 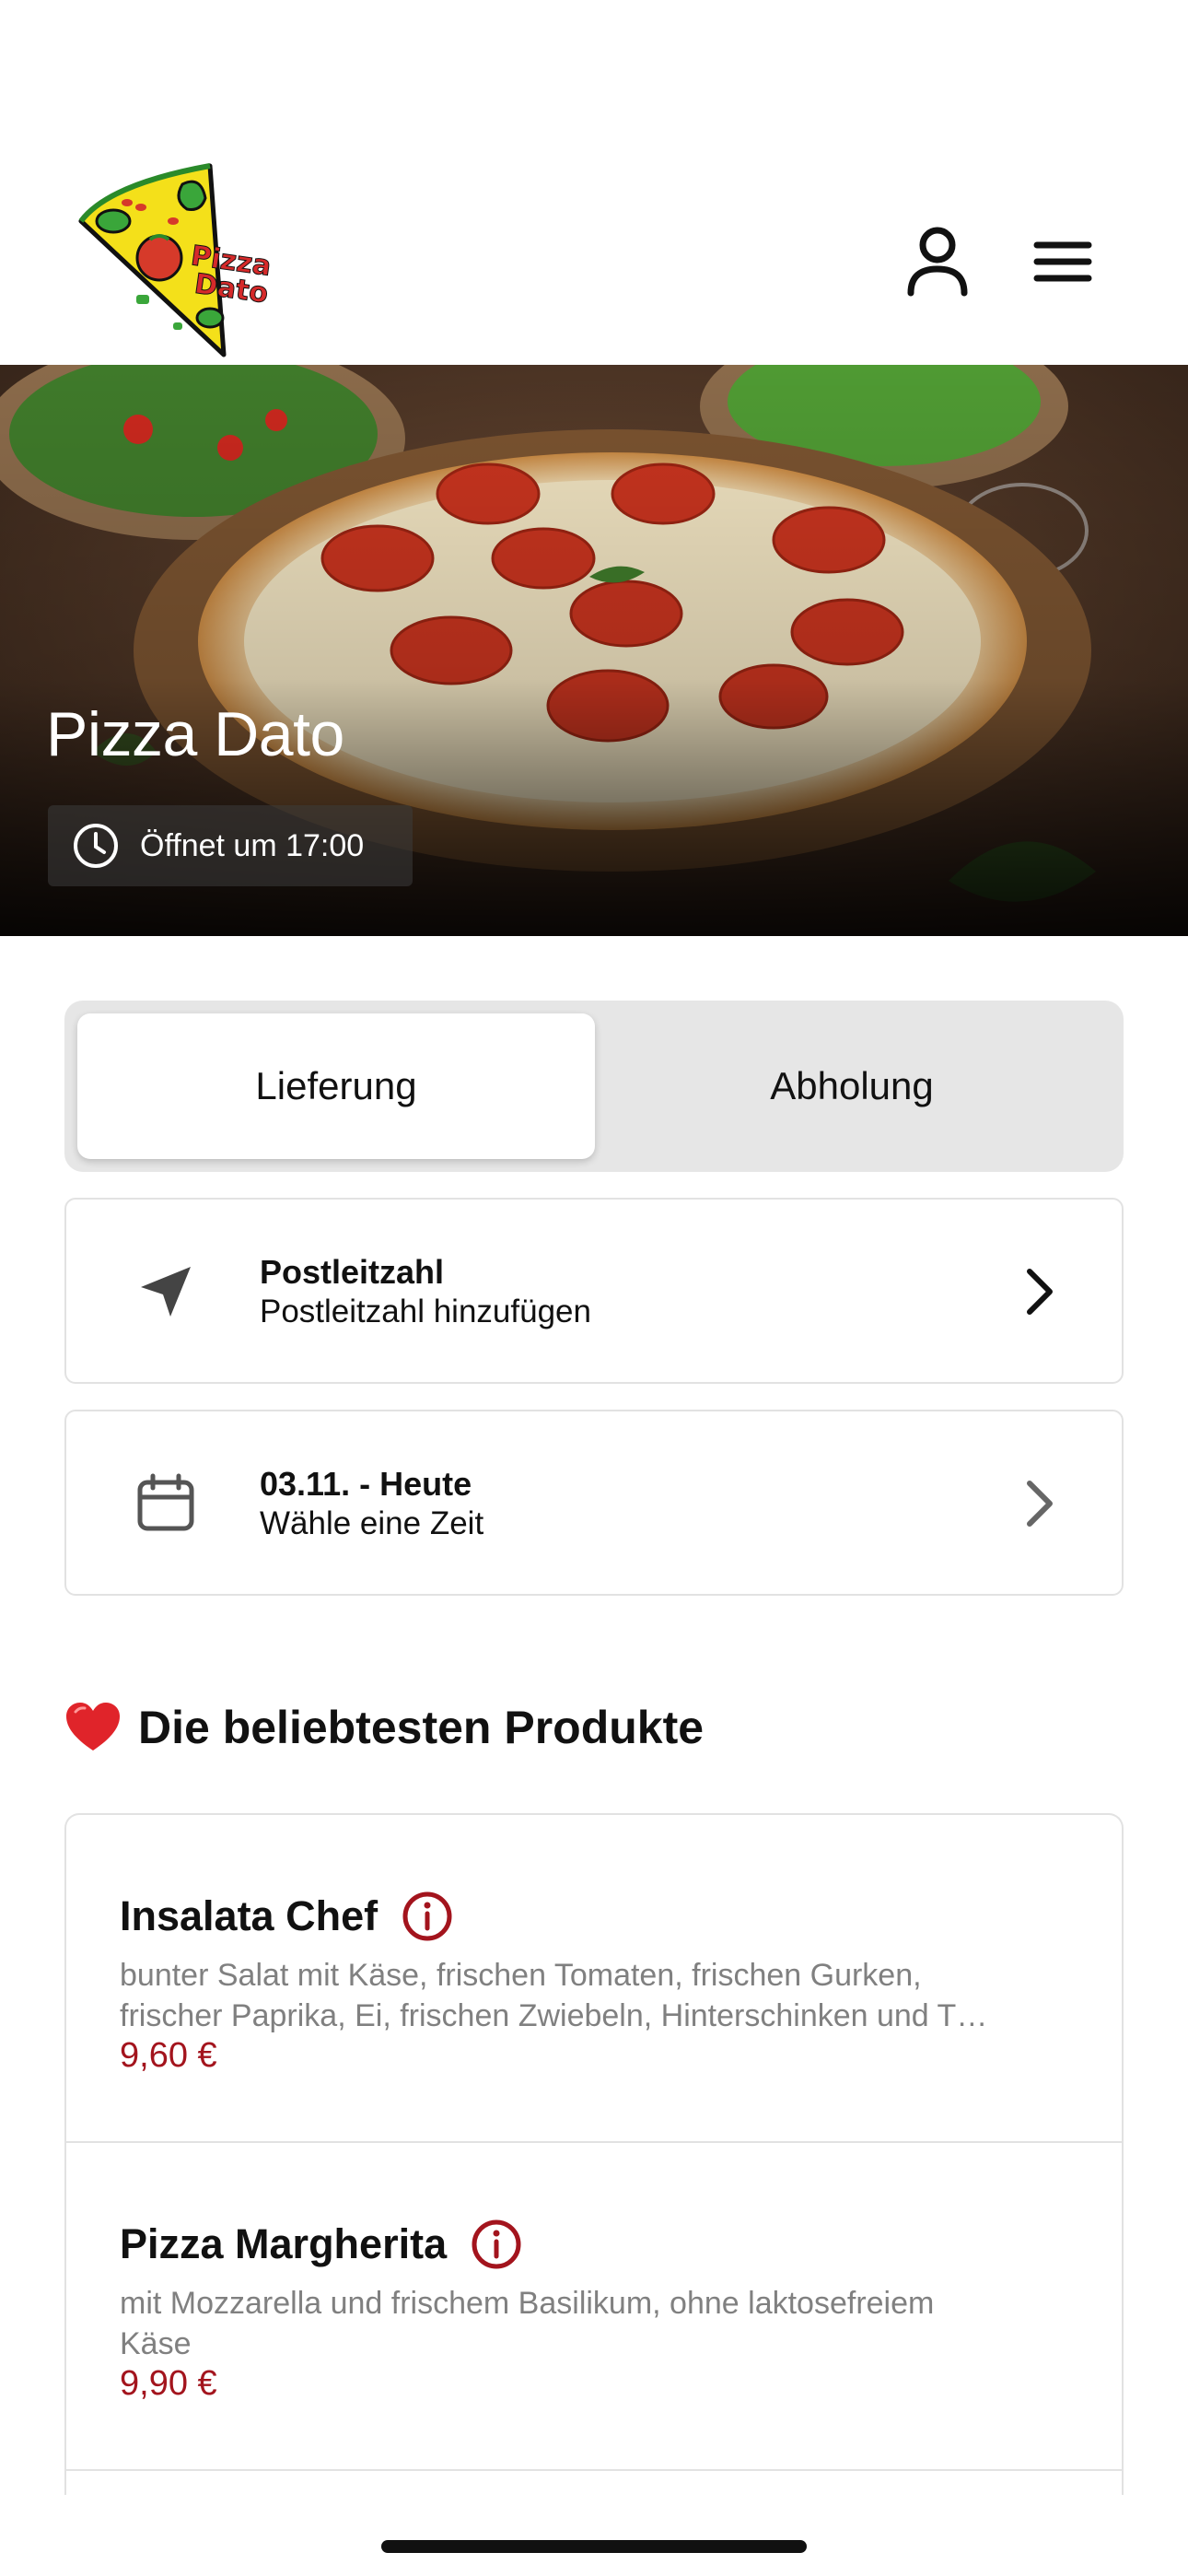 I want to click on app-header: Pizza Dato, so click(x=594, y=182).